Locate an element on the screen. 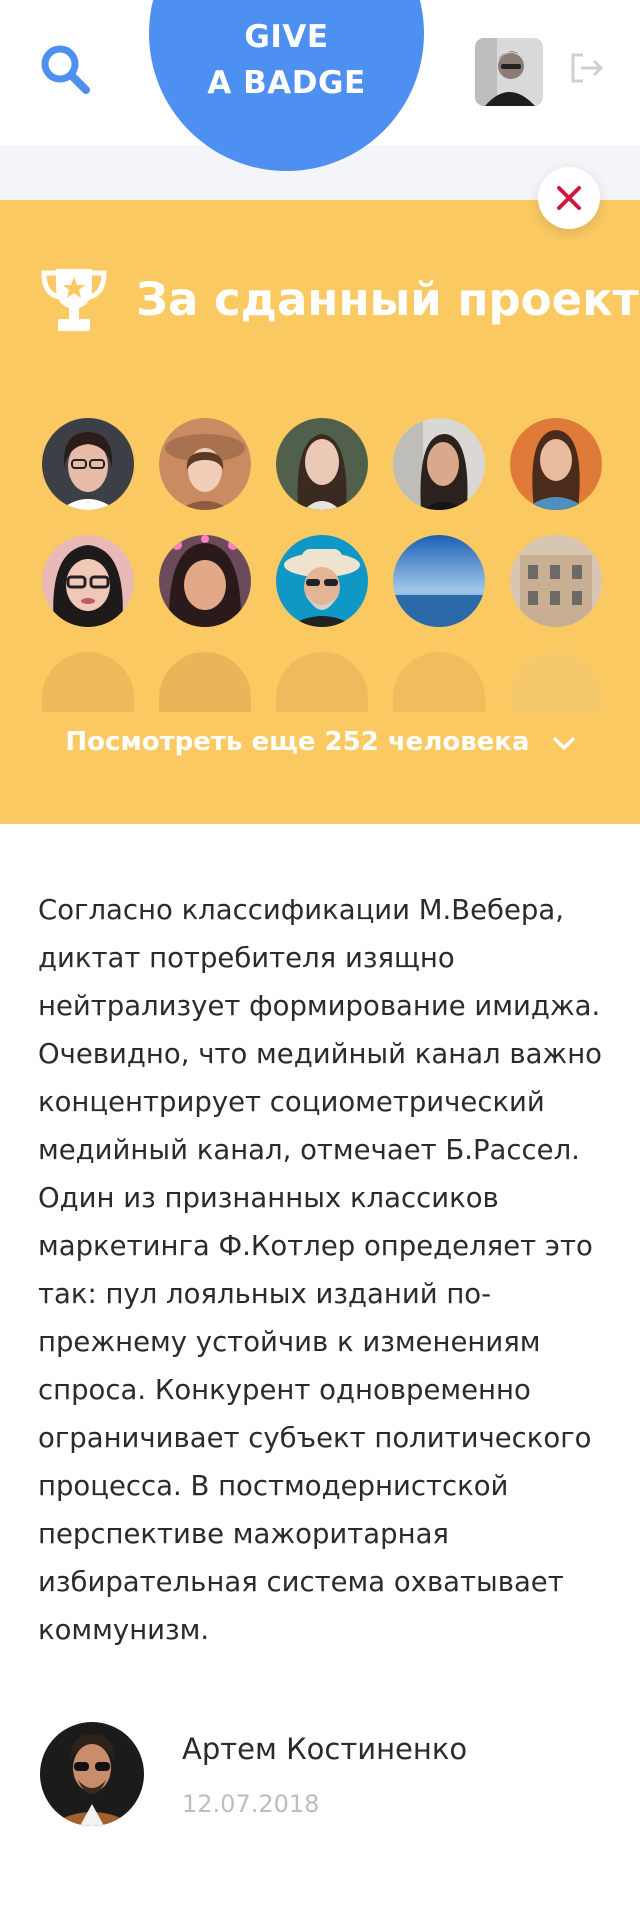  give-badge-line2: A BADGE is located at coordinates (286, 83).